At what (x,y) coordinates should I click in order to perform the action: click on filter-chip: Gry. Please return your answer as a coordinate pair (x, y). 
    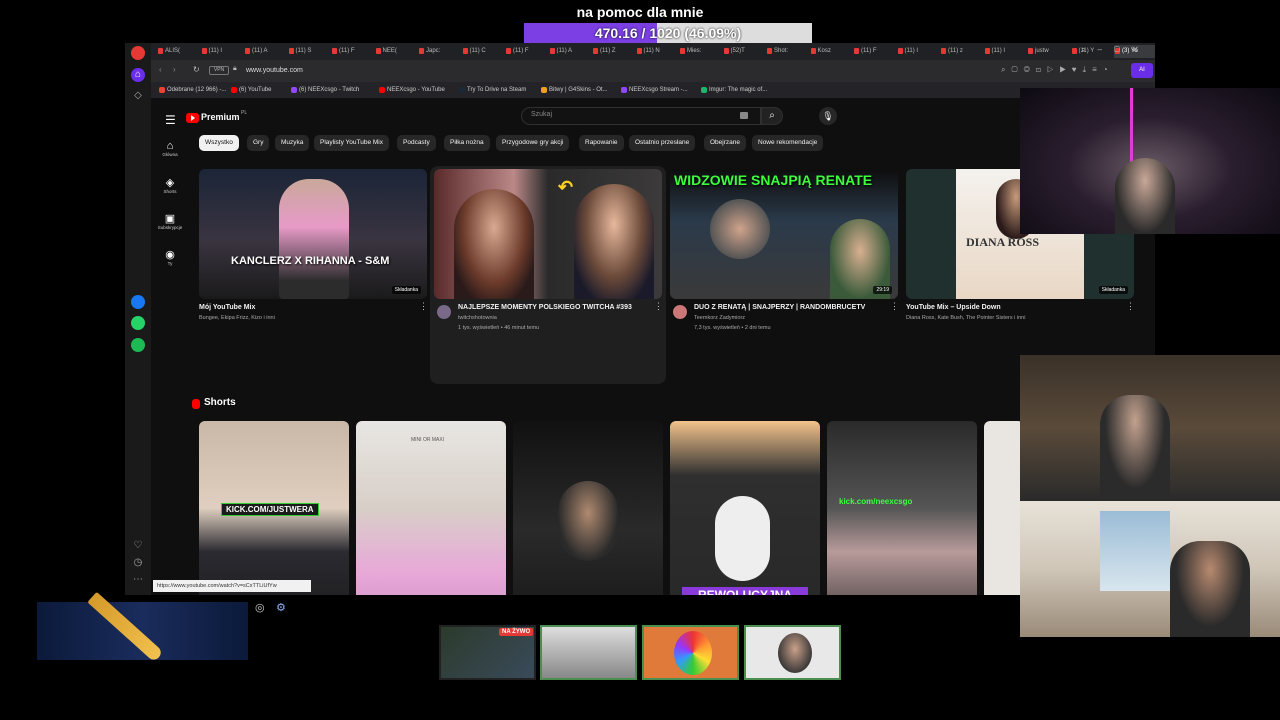
    Looking at the image, I should click on (258, 143).